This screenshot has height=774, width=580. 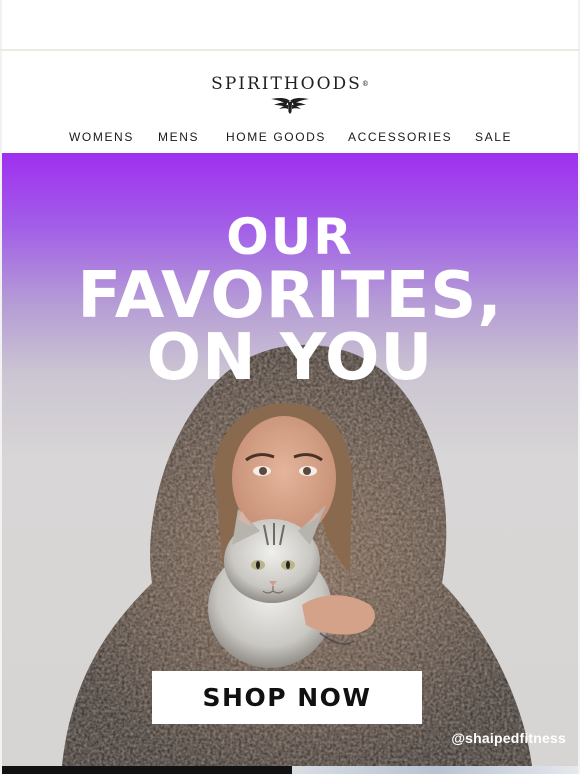 What do you see at coordinates (290, 105) in the screenshot?
I see `eagle-wings-icon` at bounding box center [290, 105].